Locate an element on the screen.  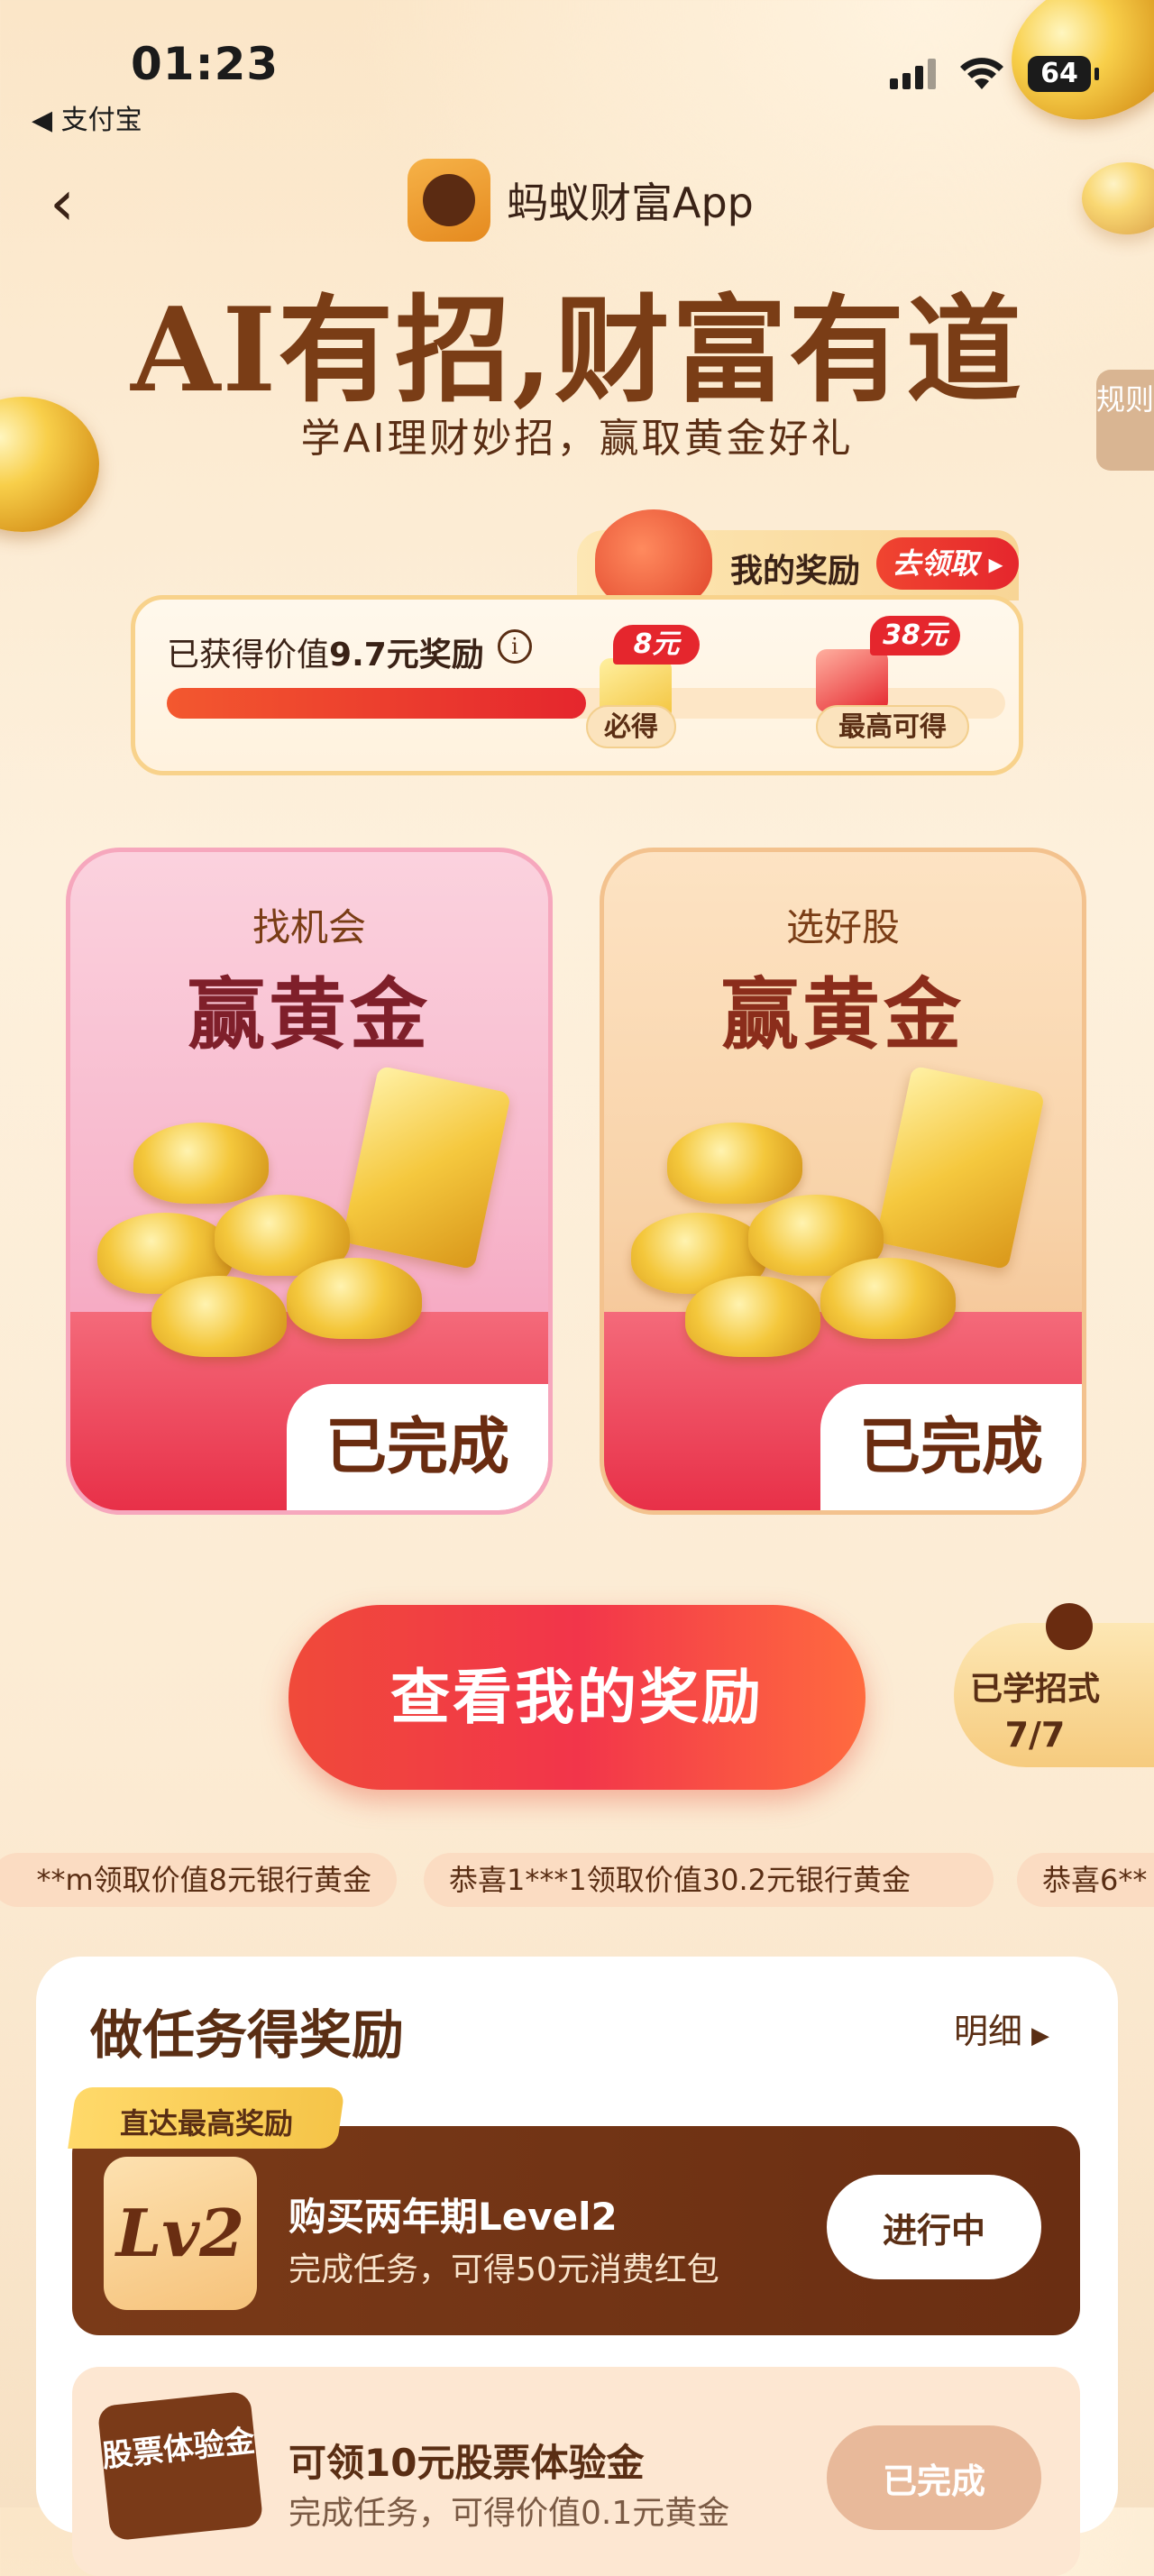
earned-value: 9.7元奖励 is located at coordinates (406, 655).